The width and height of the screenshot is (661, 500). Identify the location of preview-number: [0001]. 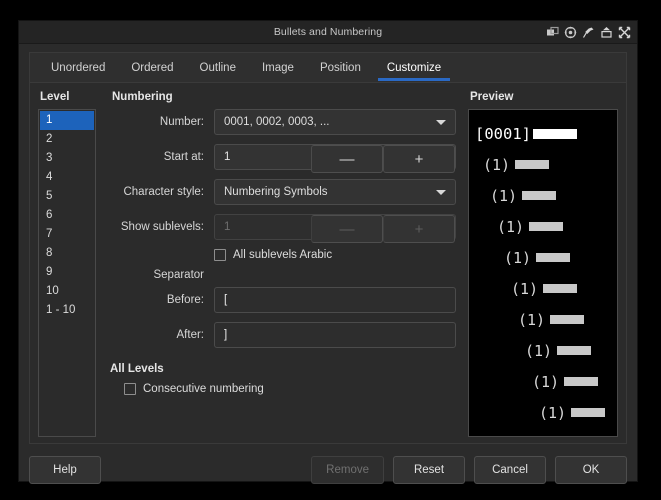
(503, 133).